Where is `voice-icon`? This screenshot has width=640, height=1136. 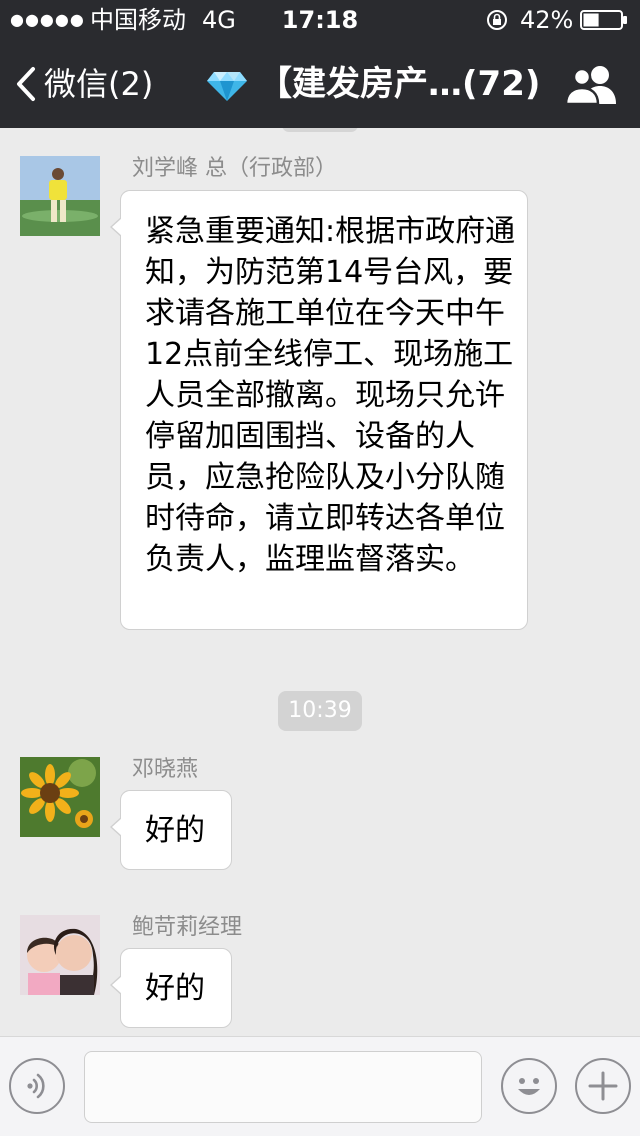
voice-icon is located at coordinates (36, 1086).